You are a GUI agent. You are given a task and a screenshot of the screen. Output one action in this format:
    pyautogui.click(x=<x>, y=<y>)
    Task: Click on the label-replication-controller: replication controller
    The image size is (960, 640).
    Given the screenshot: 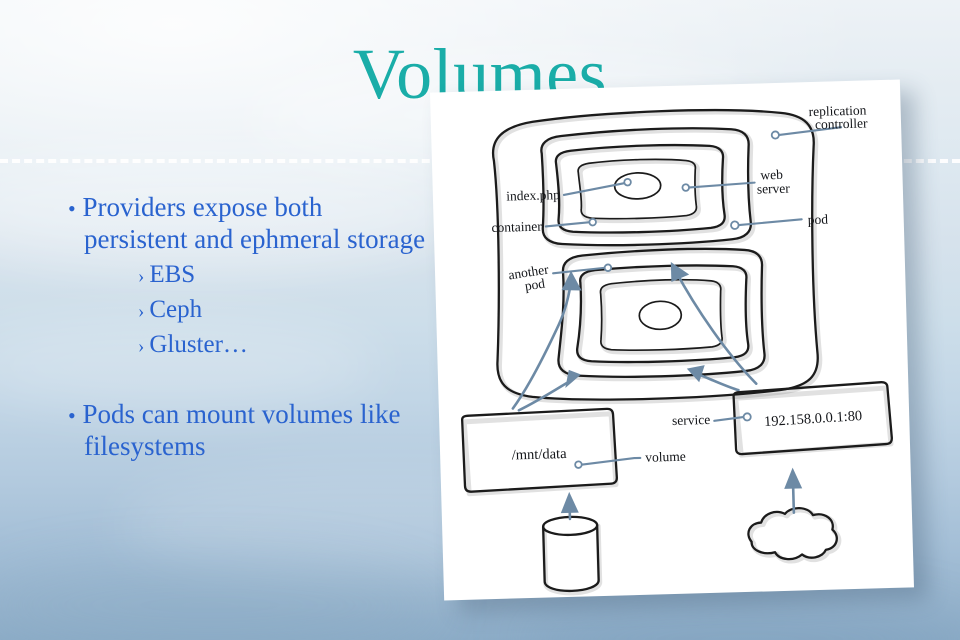 What is the action you would take?
    pyautogui.click(x=819, y=121)
    